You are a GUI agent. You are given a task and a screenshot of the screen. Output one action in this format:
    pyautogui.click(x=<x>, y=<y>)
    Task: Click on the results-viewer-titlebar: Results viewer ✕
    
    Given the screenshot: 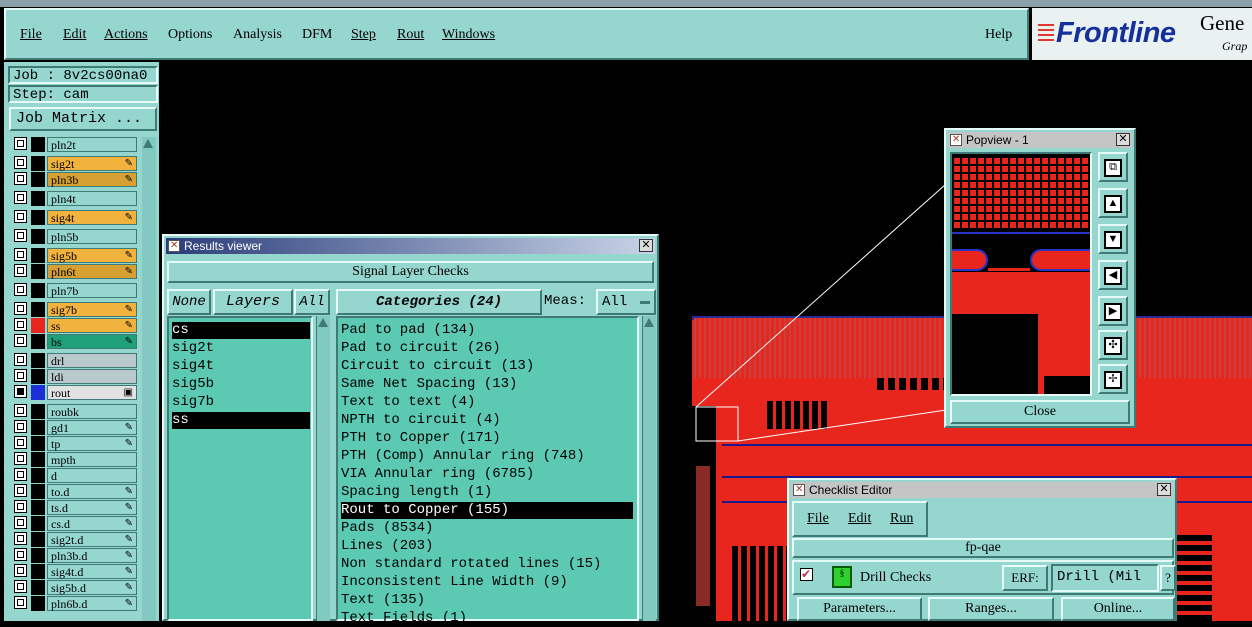 What is the action you would take?
    pyautogui.click(x=410, y=246)
    